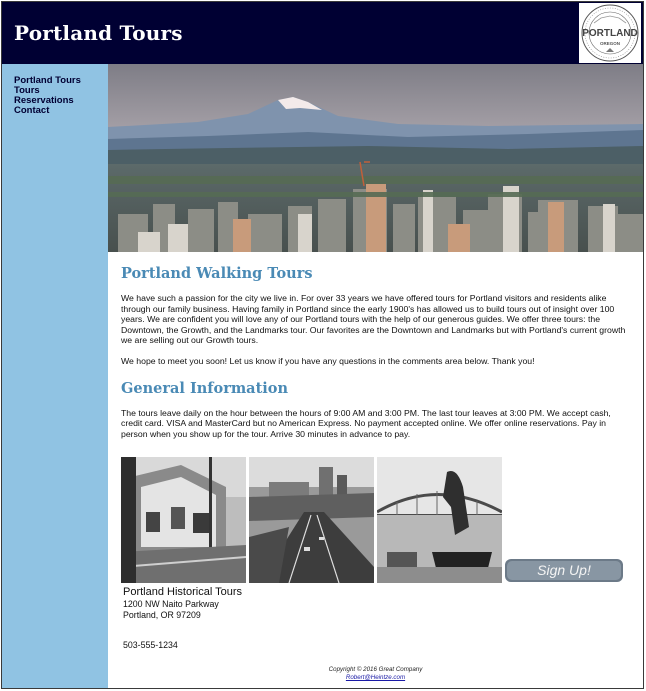  Describe the element at coordinates (183, 592) in the screenshot. I see `company-name: Portland Historical Tours` at that location.